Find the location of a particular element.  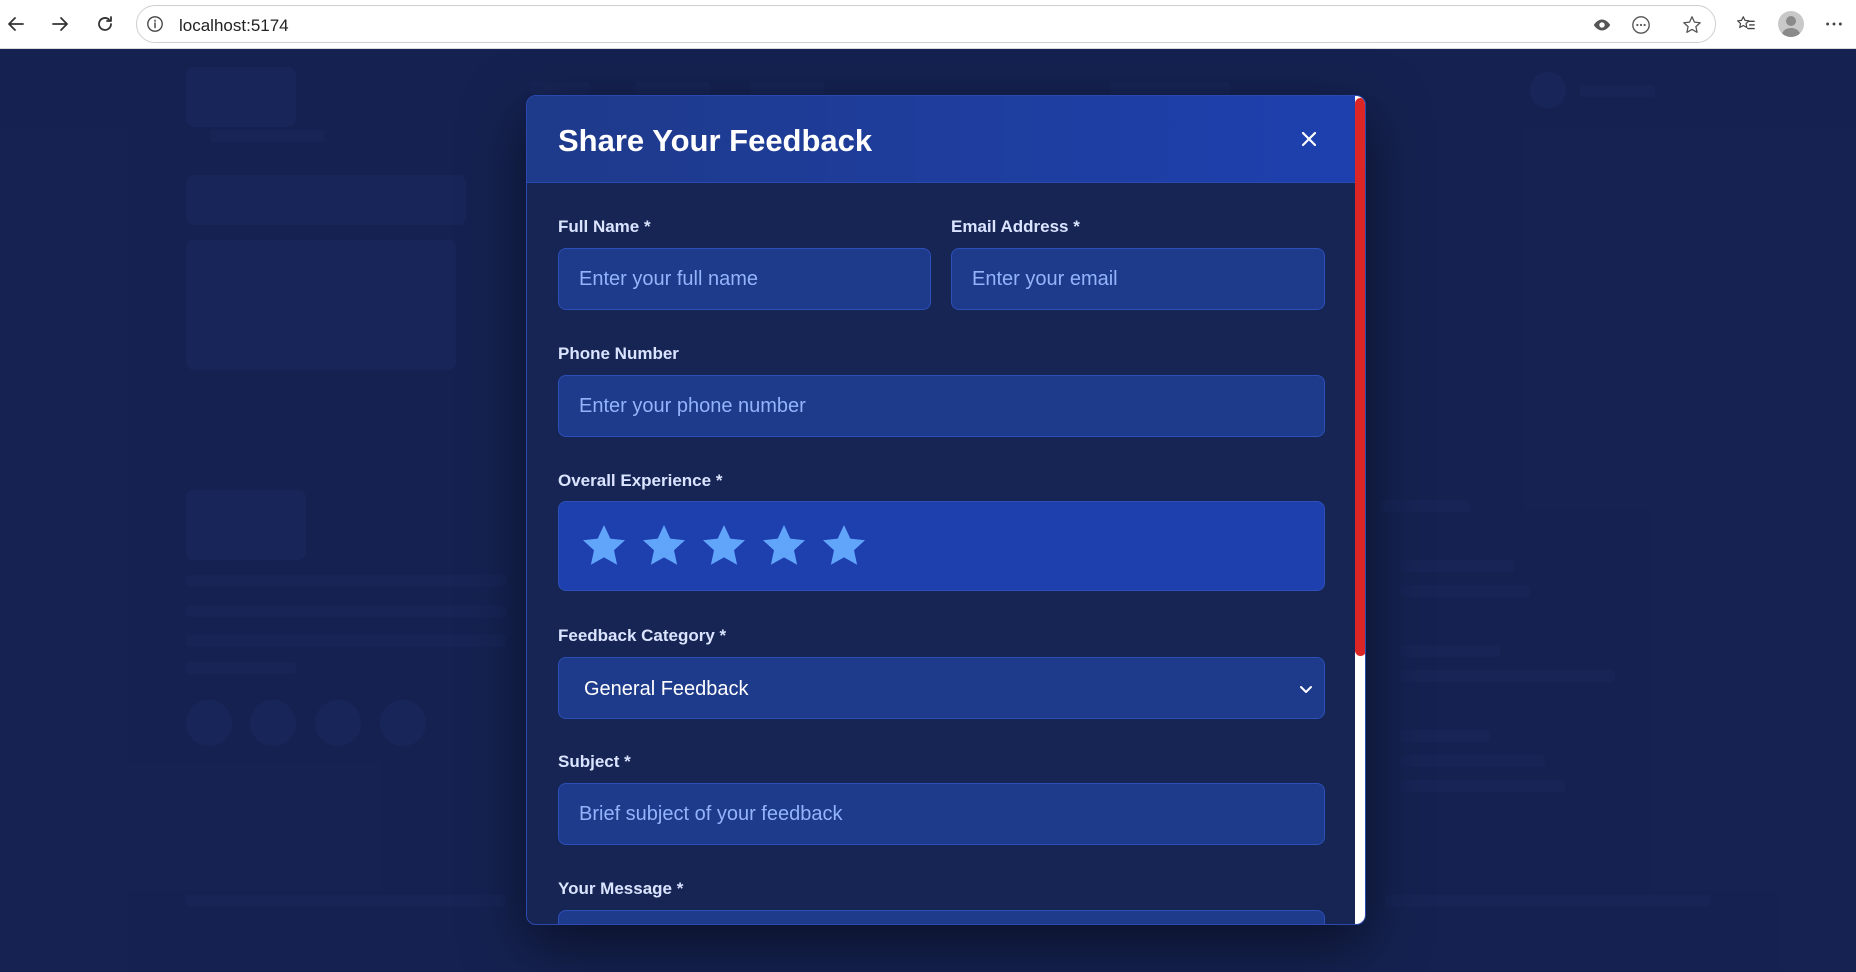

url-text: localhost:5174 is located at coordinates (234, 26).